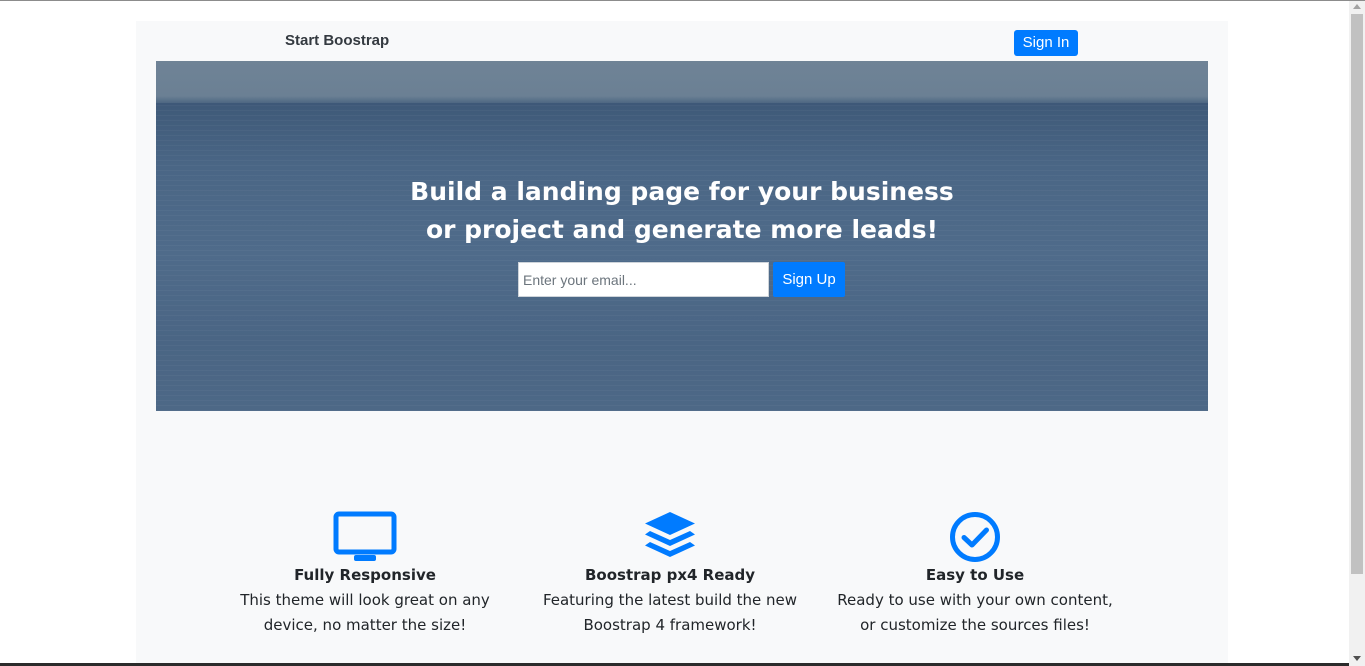 The height and width of the screenshot is (666, 1365). I want to click on scrollbar-thumb, so click(1357, 294).